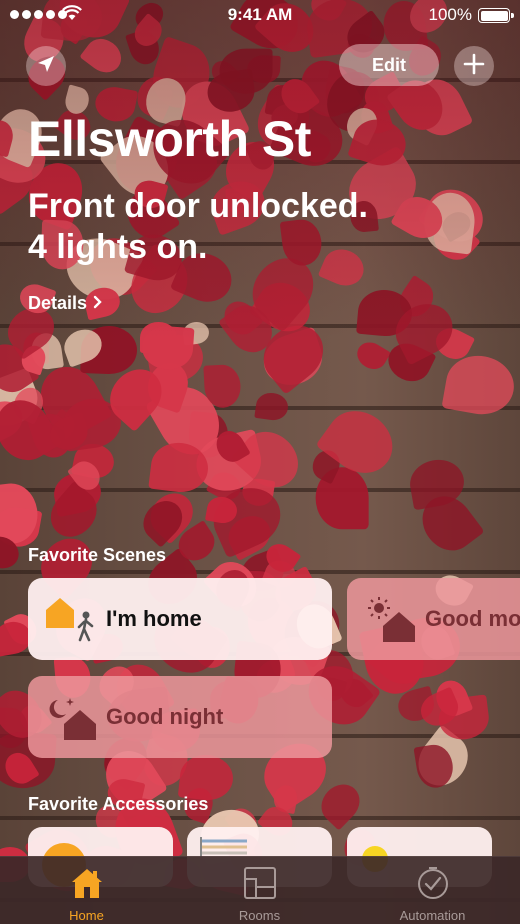 The image size is (520, 924). I want to click on home-status-summary: Front door unlocked. 4 lights on., so click(198, 227).